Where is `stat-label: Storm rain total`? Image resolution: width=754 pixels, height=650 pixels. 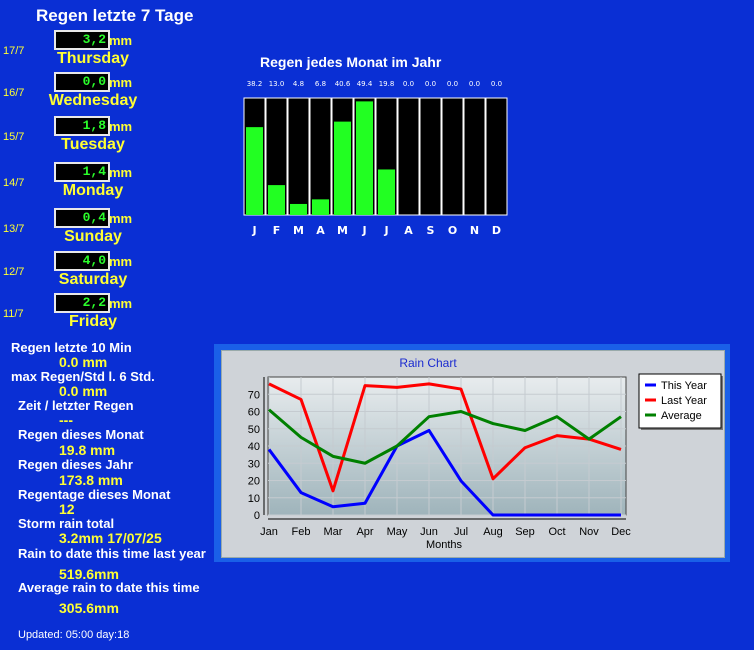
stat-label: Storm rain total is located at coordinates (66, 523).